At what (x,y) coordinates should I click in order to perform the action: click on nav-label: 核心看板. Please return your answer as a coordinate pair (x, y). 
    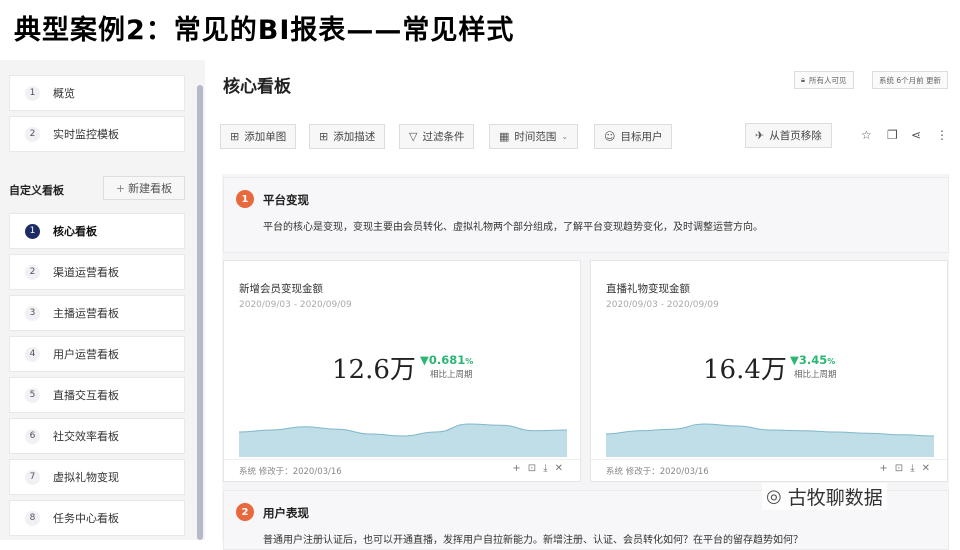
    Looking at the image, I should click on (75, 231).